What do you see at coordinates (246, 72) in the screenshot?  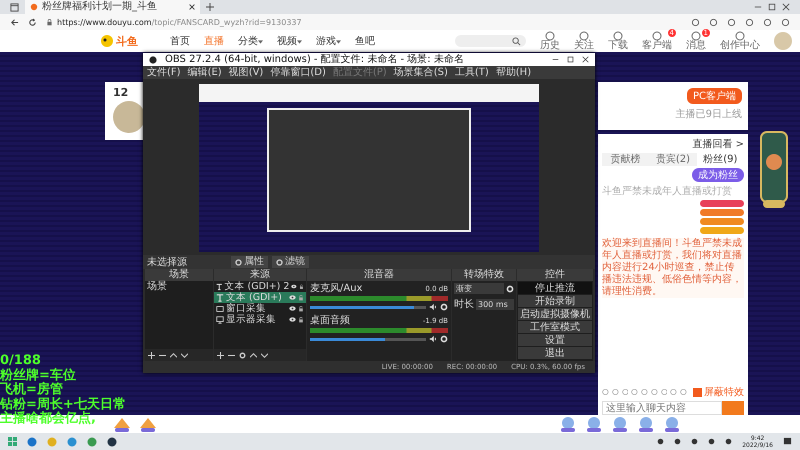 I see `menu-item: 视图(V)` at bounding box center [246, 72].